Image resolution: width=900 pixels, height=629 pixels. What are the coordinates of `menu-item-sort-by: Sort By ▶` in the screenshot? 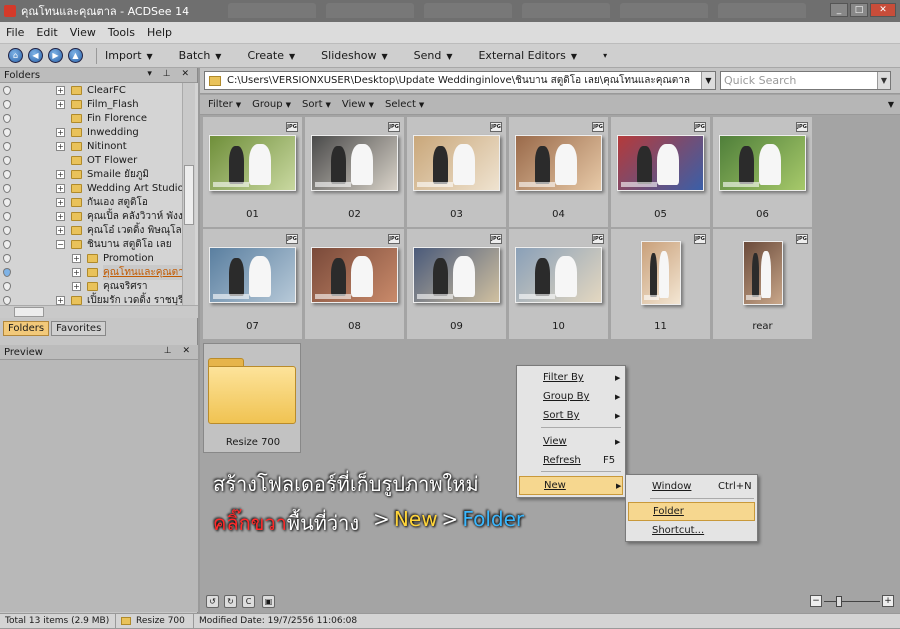 It's located at (571, 415).